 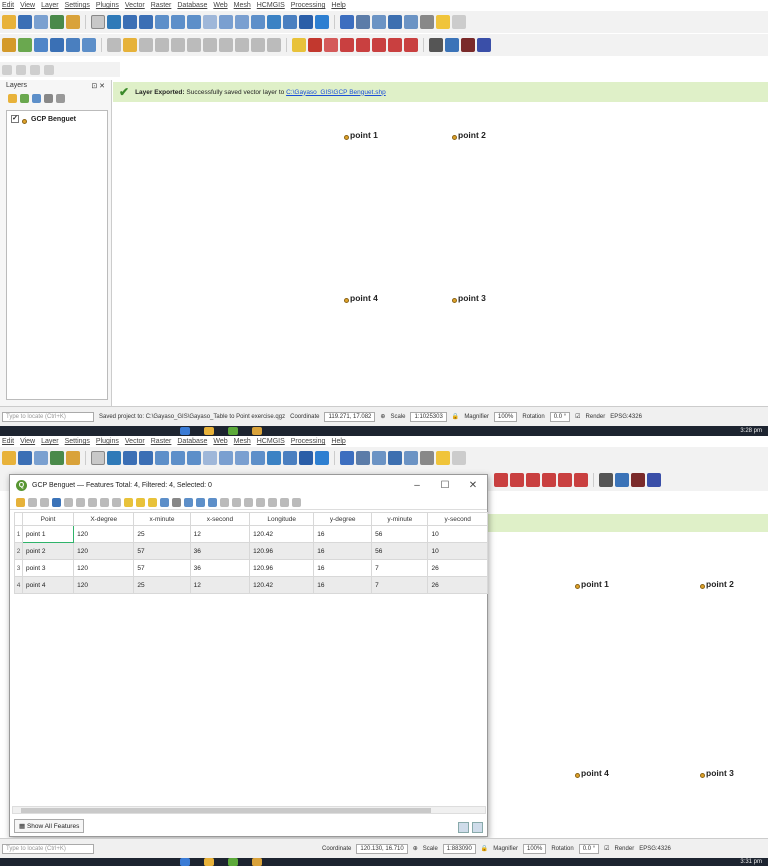 What do you see at coordinates (379, 458) in the screenshot?
I see `settings-gear-icon` at bounding box center [379, 458].